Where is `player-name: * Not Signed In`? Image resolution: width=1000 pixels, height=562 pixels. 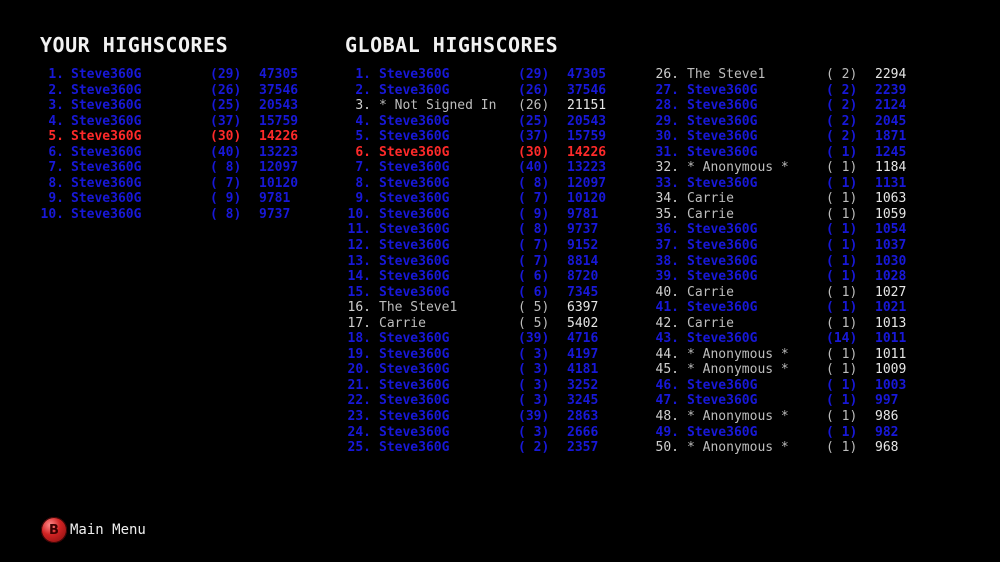 player-name: * Not Signed In is located at coordinates (438, 106).